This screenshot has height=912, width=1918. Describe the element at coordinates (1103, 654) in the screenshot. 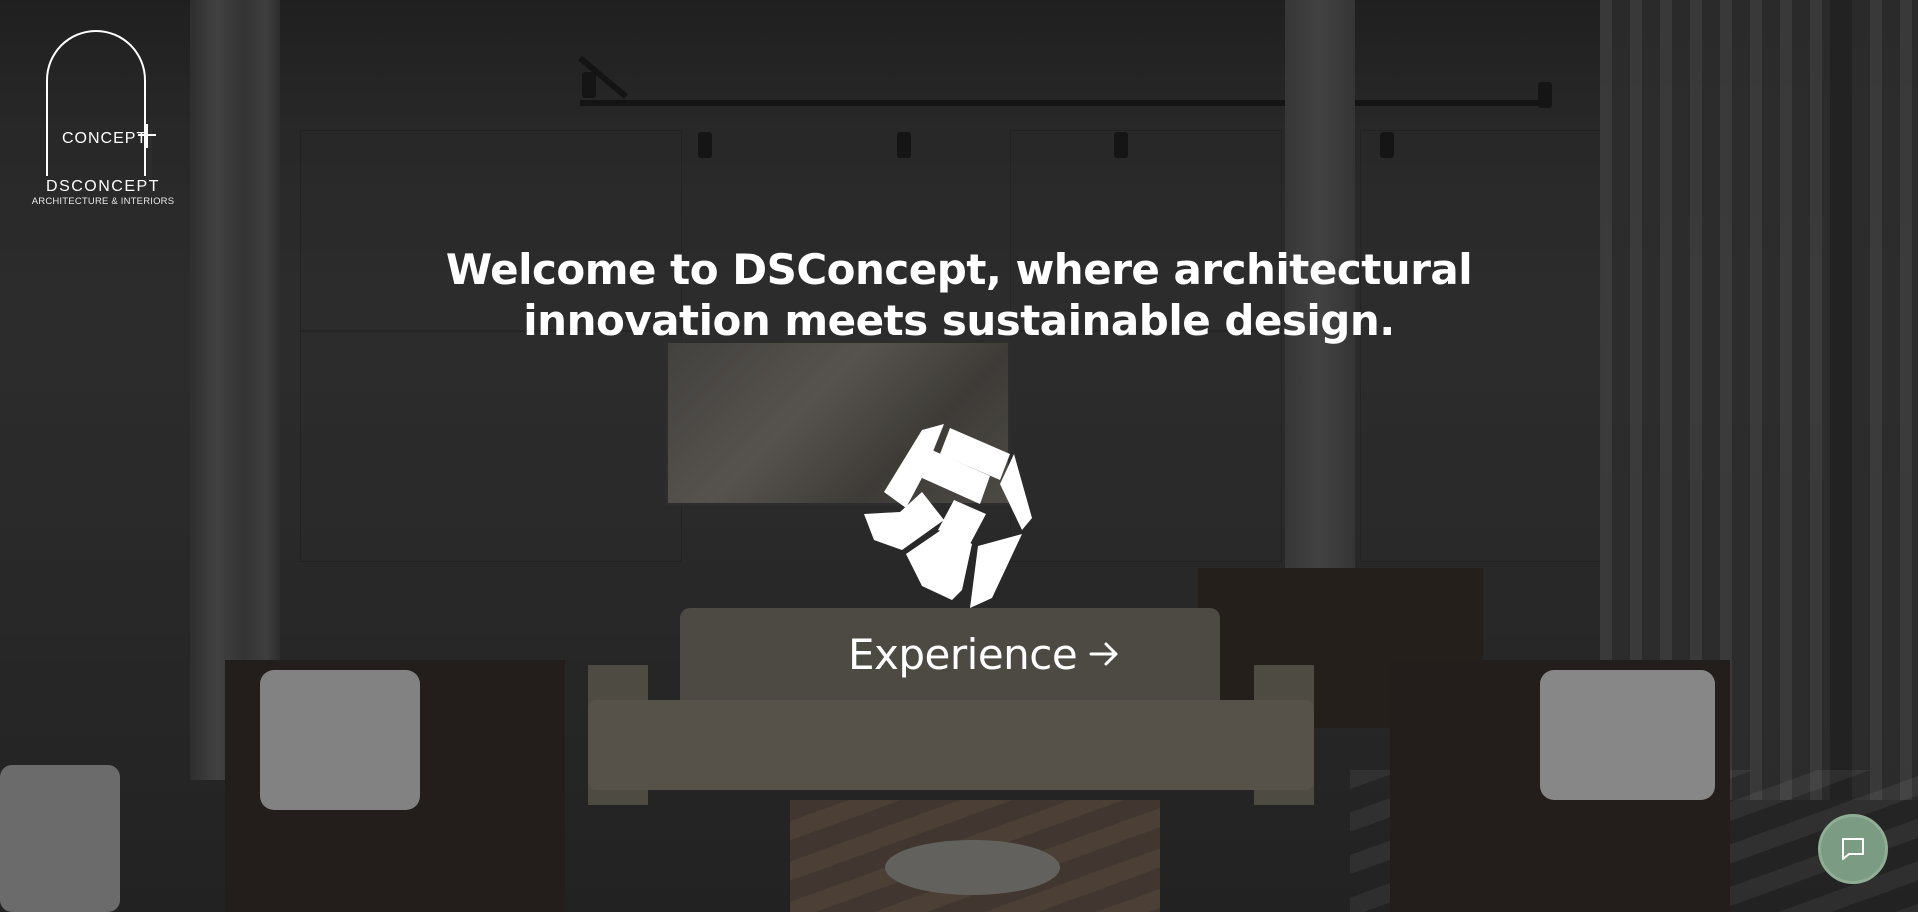

I see `arrow-right-icon` at that location.